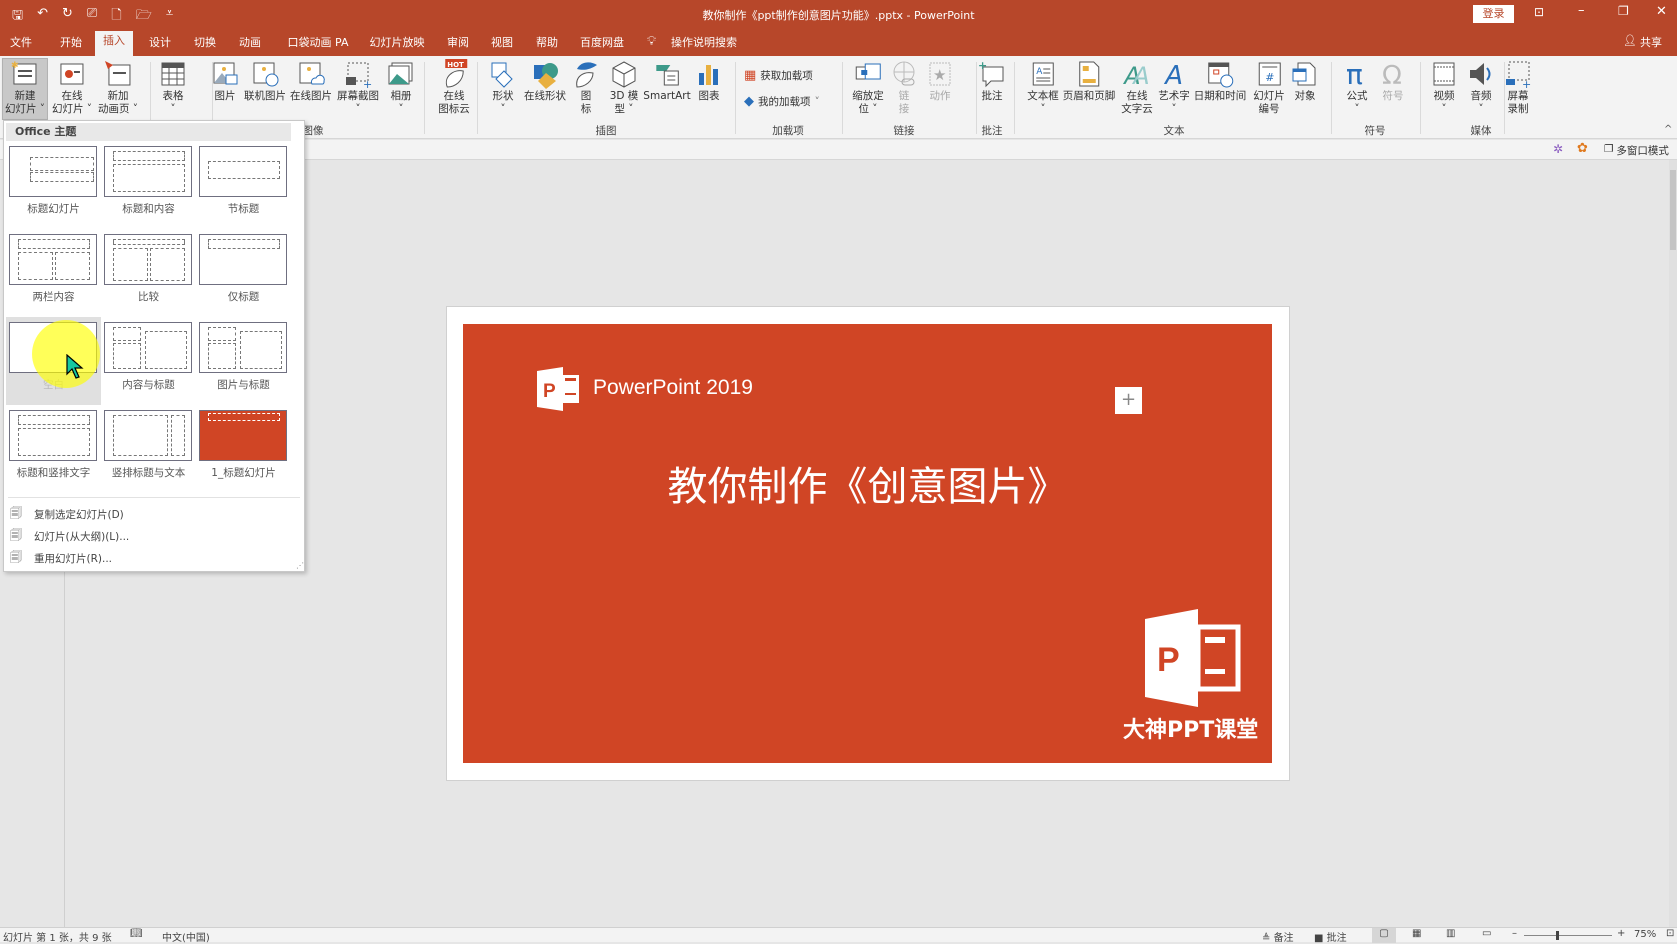 The image size is (1677, 944). Describe the element at coordinates (25, 89) in the screenshot. I see `new-slide-button: ✱ 新建 幻灯片 ˅` at that location.